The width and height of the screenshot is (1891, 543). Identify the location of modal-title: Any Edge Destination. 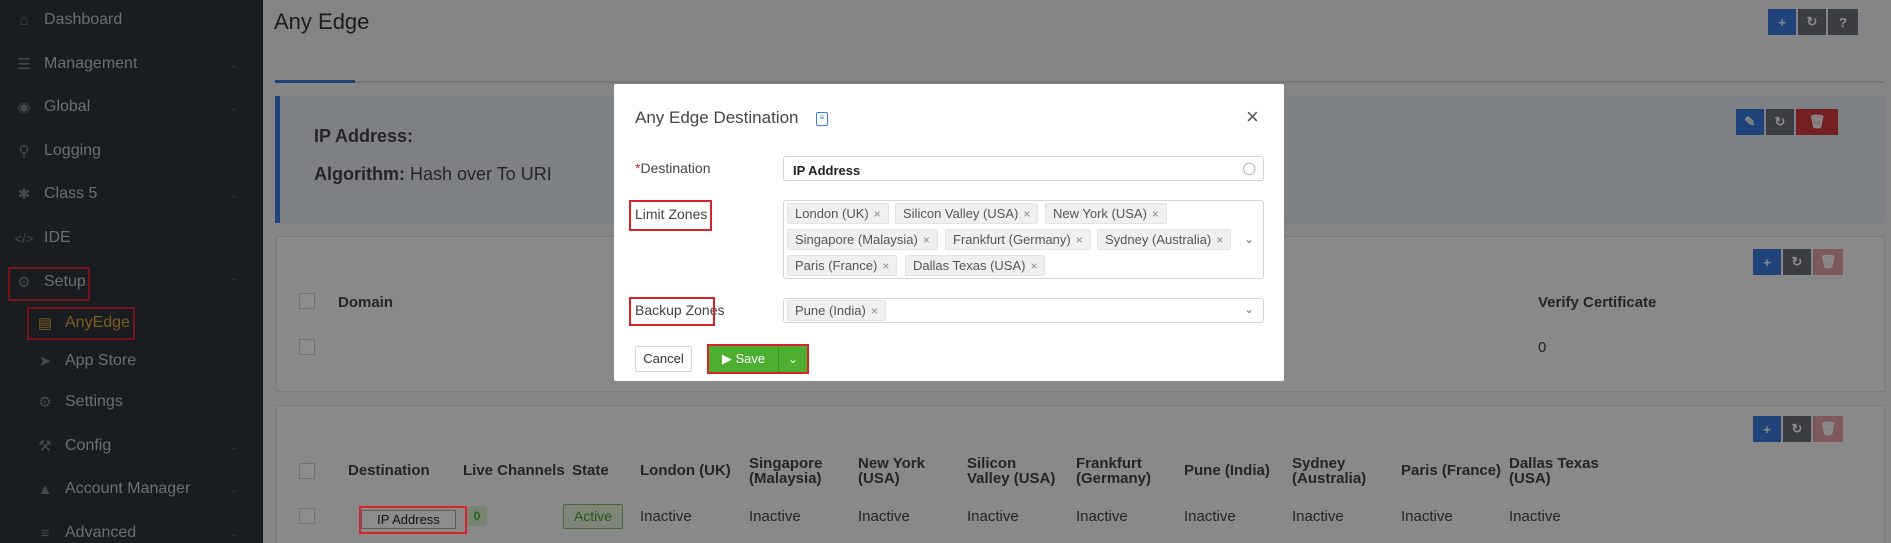
(717, 117).